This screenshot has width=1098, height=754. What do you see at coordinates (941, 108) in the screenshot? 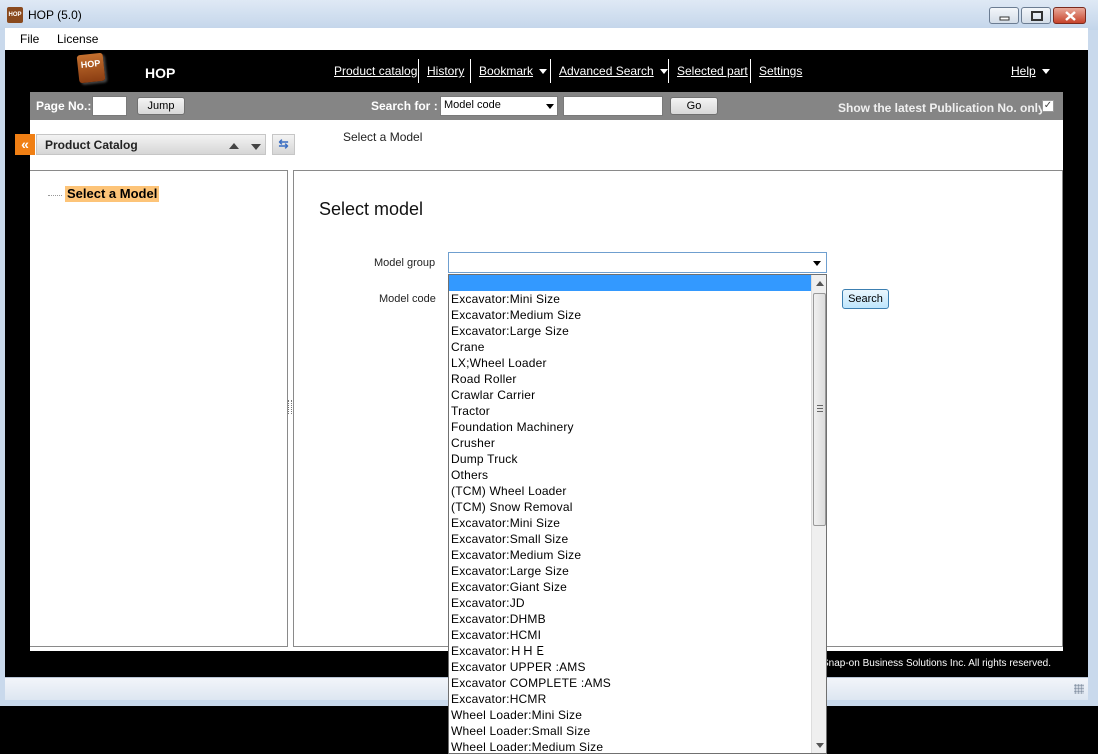
I see `latest-publication-label: Show the latest Publication No. only` at bounding box center [941, 108].